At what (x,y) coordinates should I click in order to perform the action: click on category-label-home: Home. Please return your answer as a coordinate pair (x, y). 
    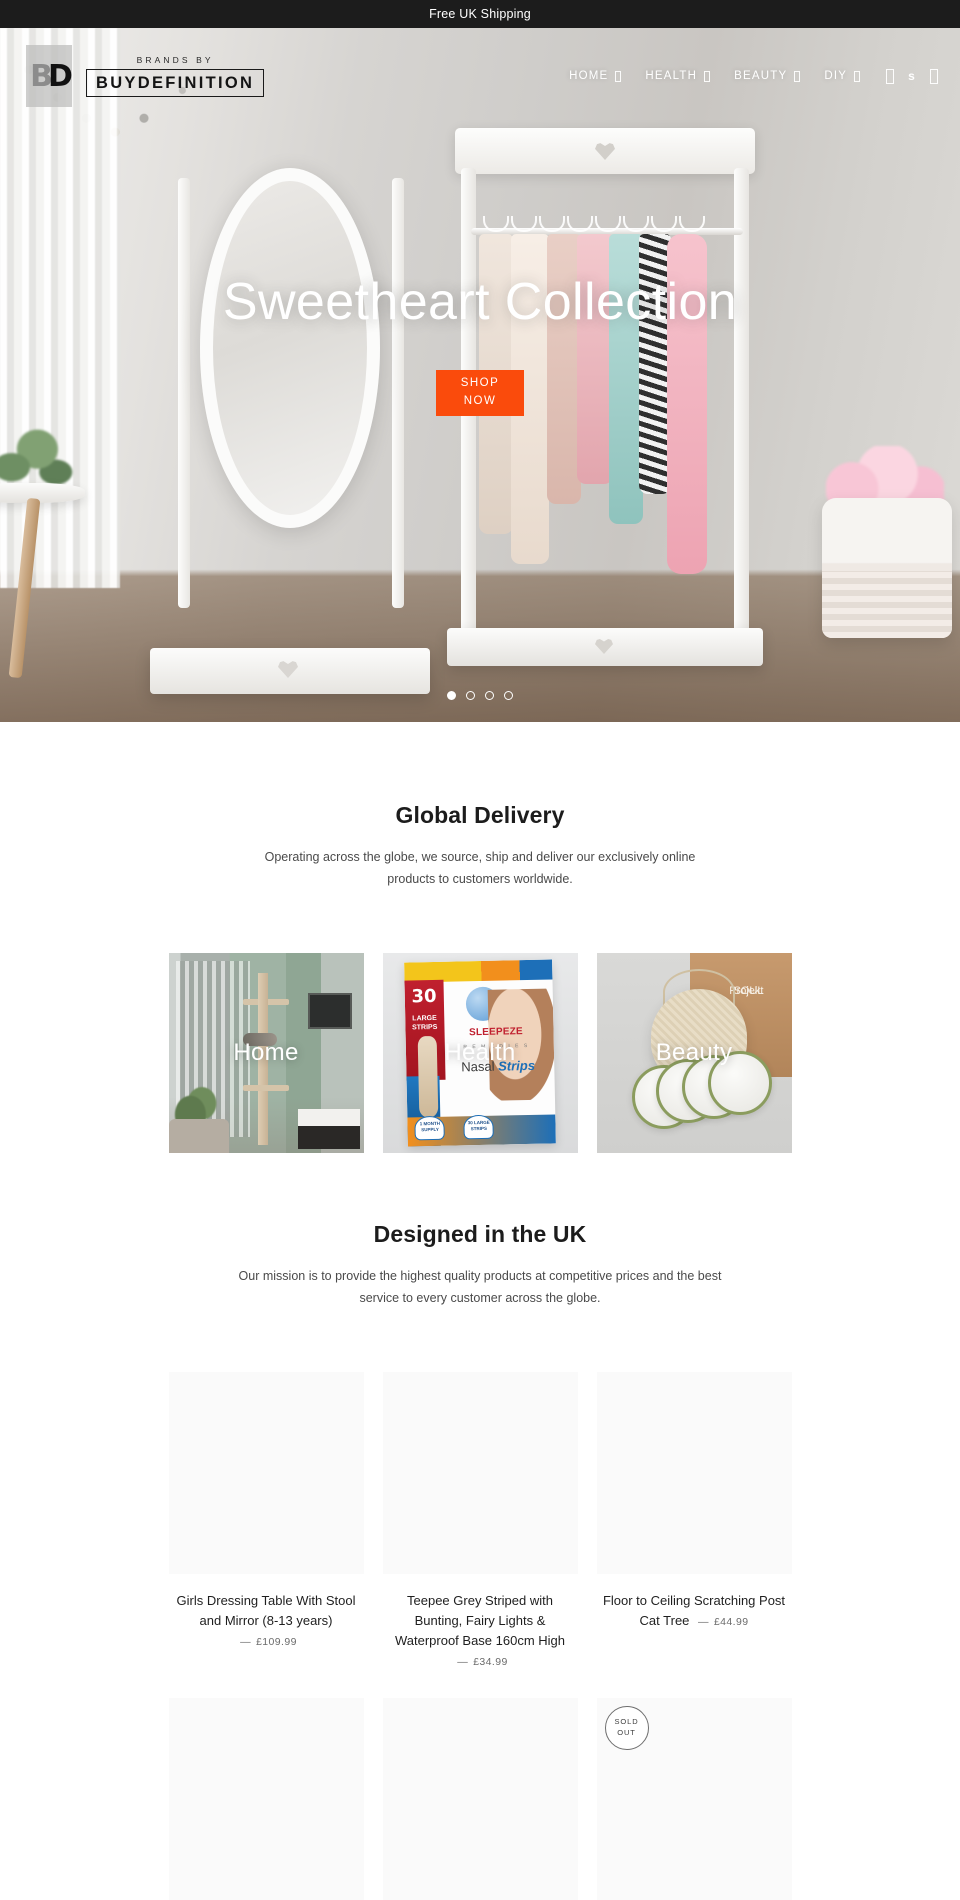
    Looking at the image, I should click on (266, 1052).